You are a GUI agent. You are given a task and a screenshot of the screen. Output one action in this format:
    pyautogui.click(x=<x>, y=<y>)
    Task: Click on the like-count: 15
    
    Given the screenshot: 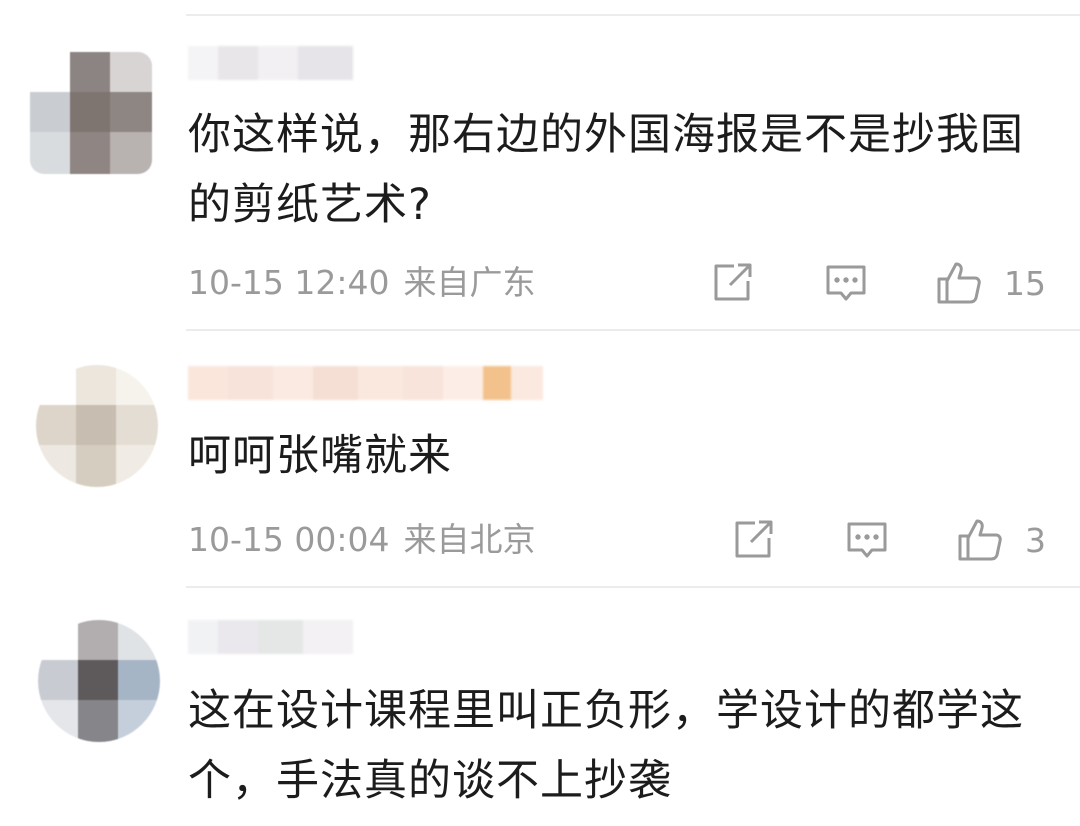 What is the action you would take?
    pyautogui.click(x=1025, y=283)
    